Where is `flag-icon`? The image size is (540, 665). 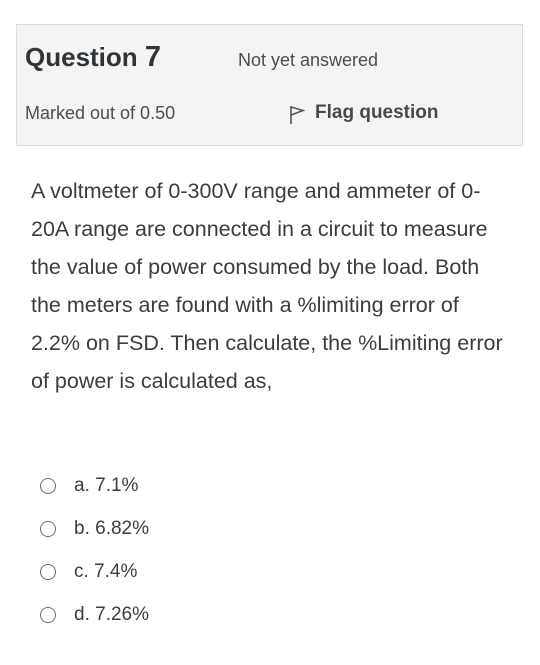
flag-icon is located at coordinates (297, 115).